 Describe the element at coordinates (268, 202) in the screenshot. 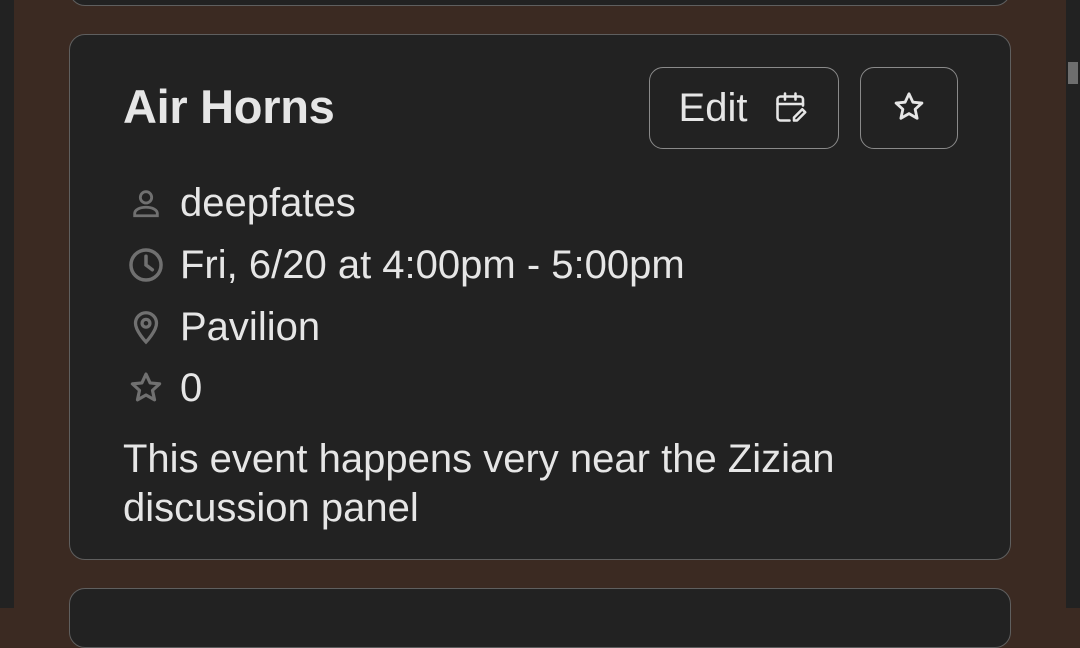

I see `event-host: deepfates` at that location.